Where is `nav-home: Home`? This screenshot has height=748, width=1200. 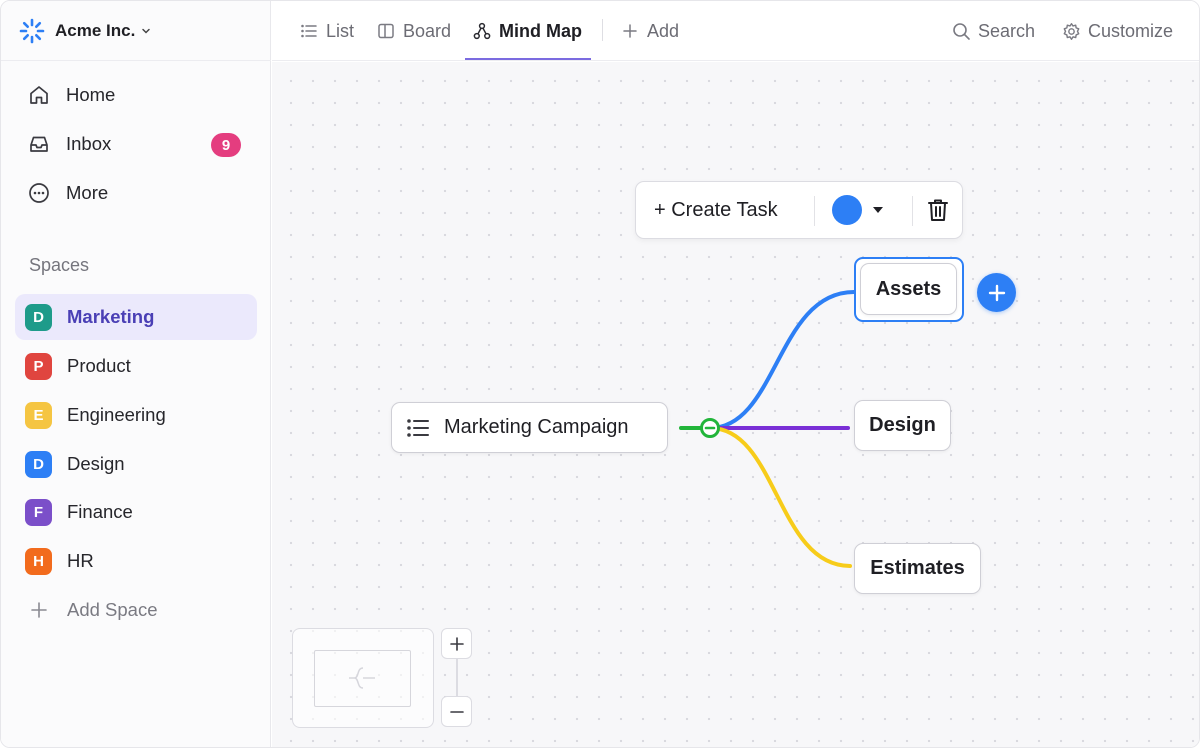 nav-home: Home is located at coordinates (136, 95).